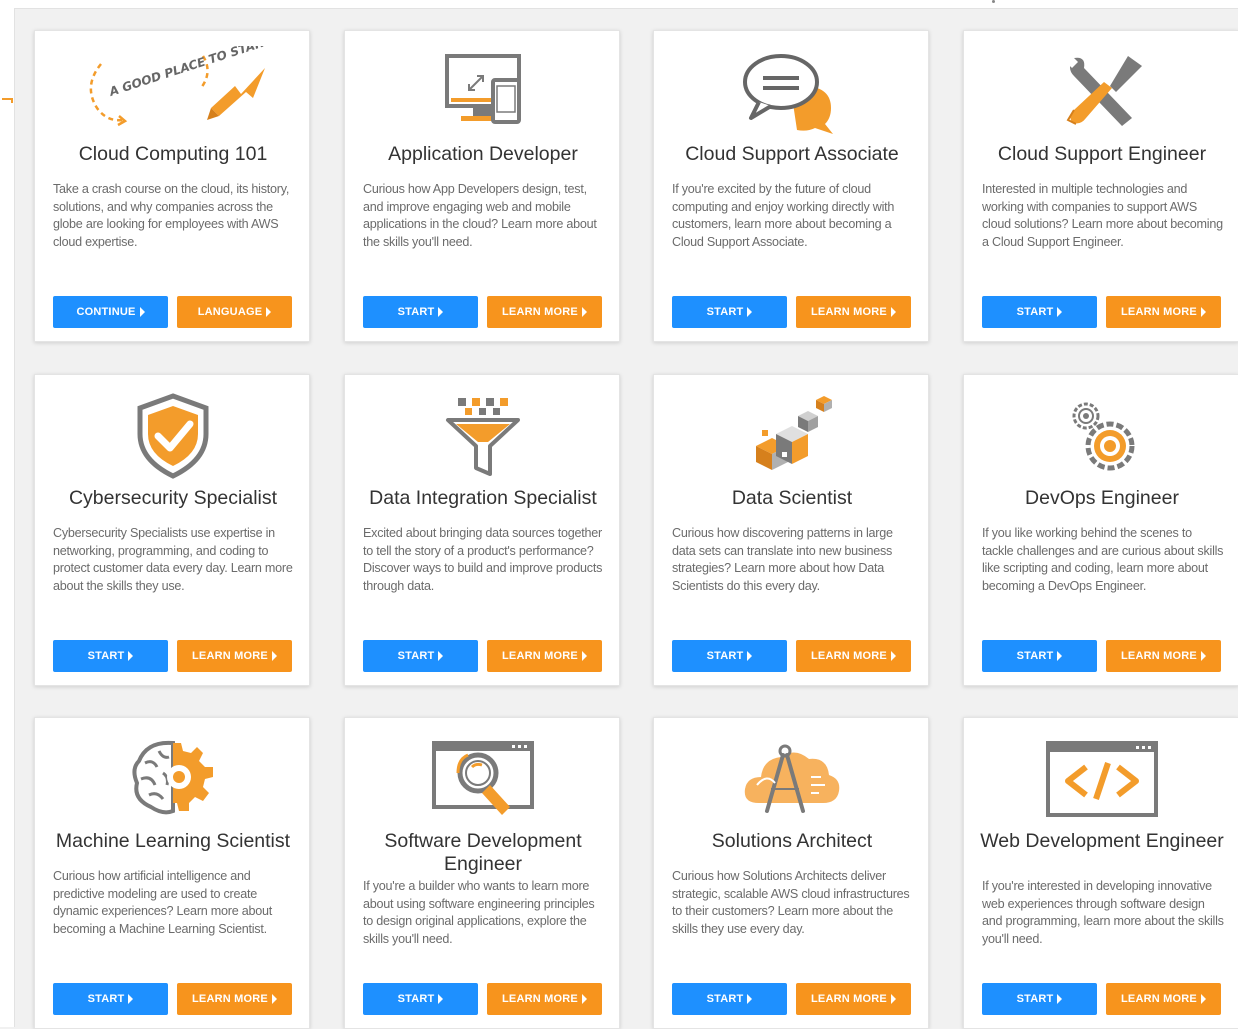 This screenshot has width=1238, height=1029. Describe the element at coordinates (173, 435) in the screenshot. I see `shield-check-icon` at that location.